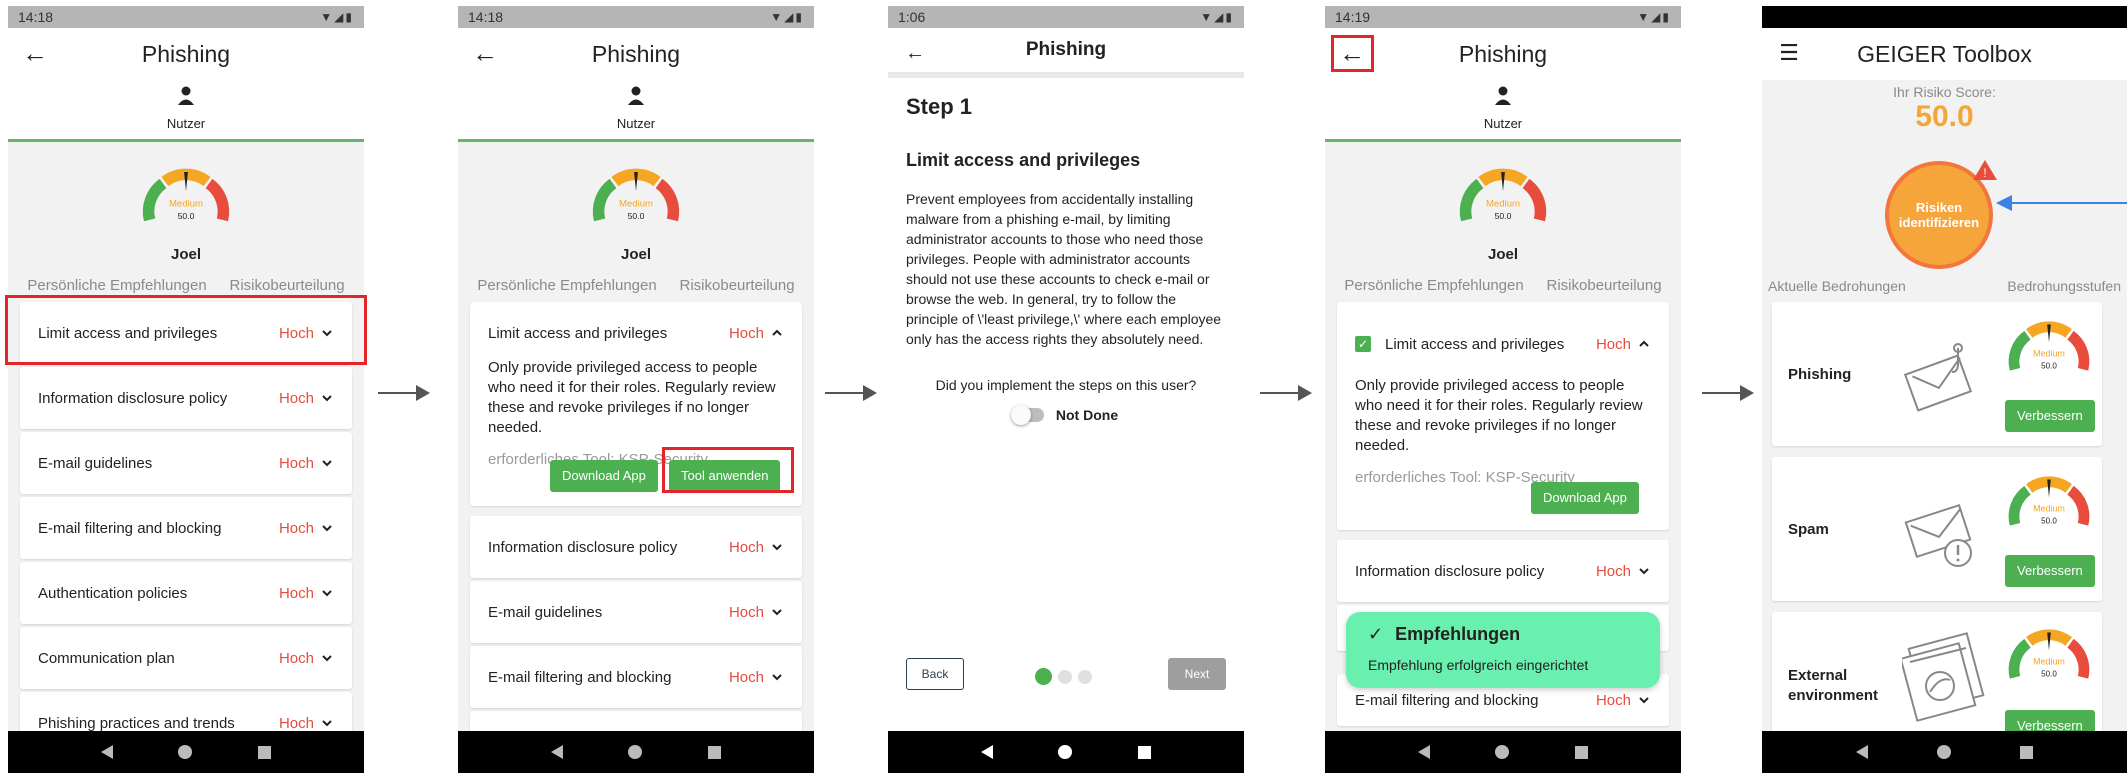  What do you see at coordinates (1353, 17) in the screenshot?
I see `status-time: 14:19` at bounding box center [1353, 17].